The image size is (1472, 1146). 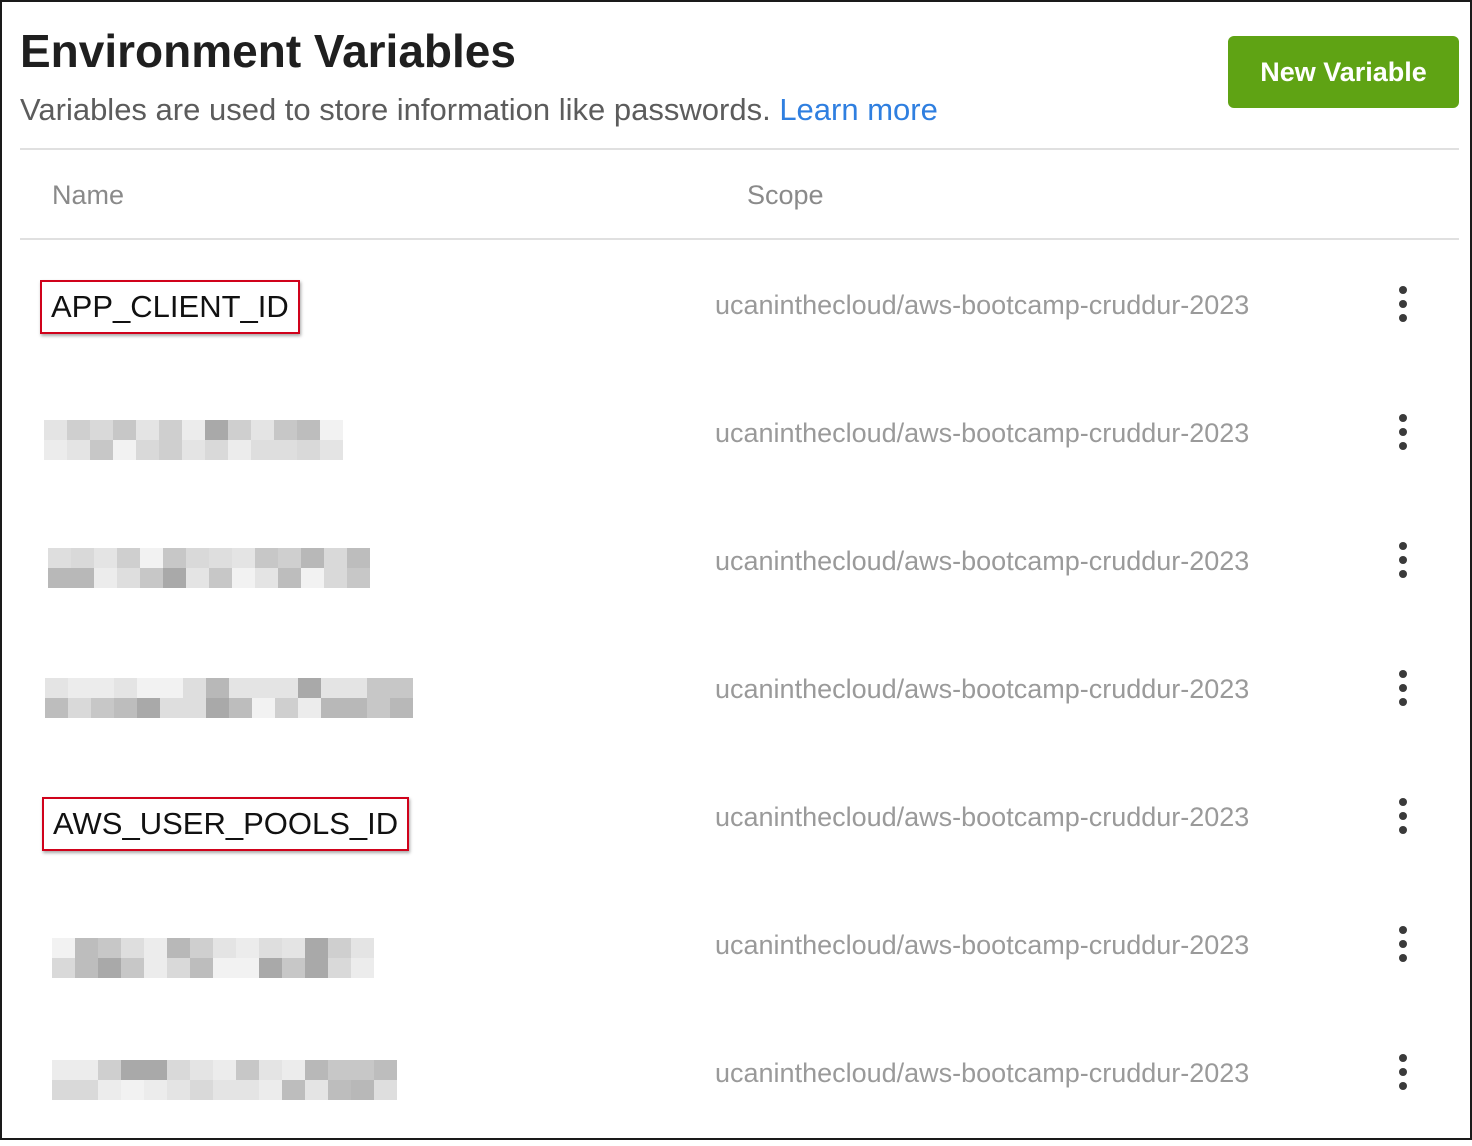 I want to click on variable-name: APP_CLIENT_ID, so click(x=170, y=307).